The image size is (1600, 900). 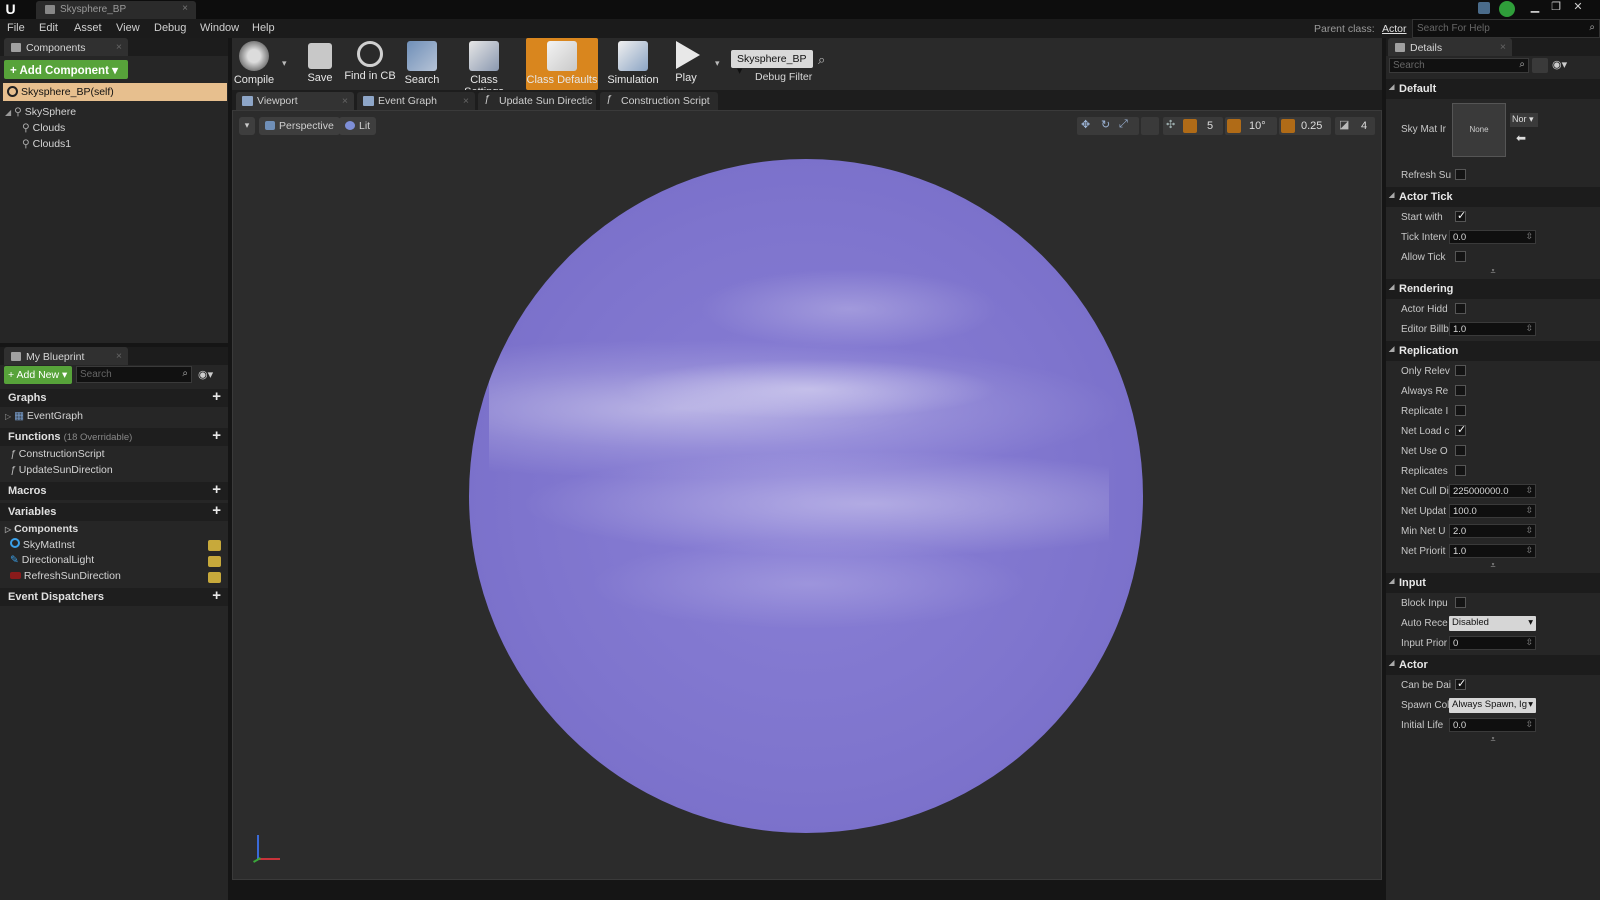 What do you see at coordinates (1288, 126) in the screenshot?
I see `scale-snap-icon` at bounding box center [1288, 126].